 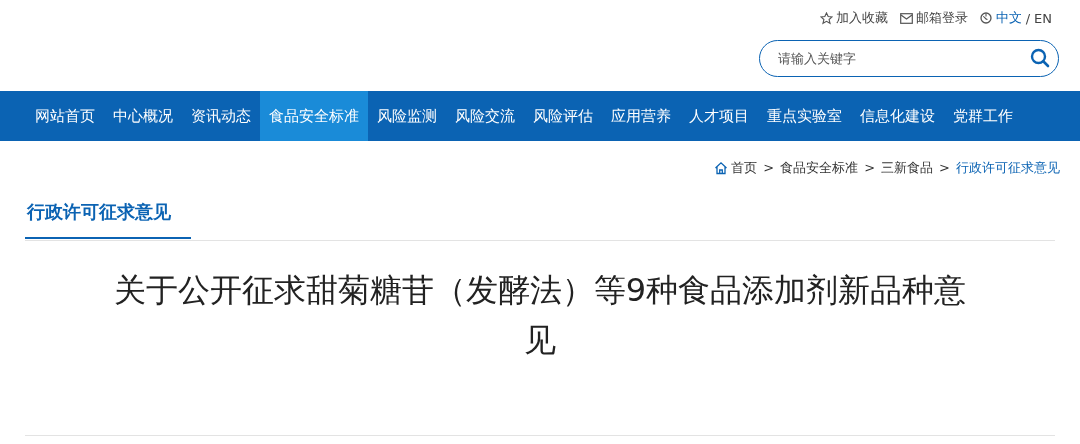 What do you see at coordinates (721, 167) in the screenshot?
I see `home-icon` at bounding box center [721, 167].